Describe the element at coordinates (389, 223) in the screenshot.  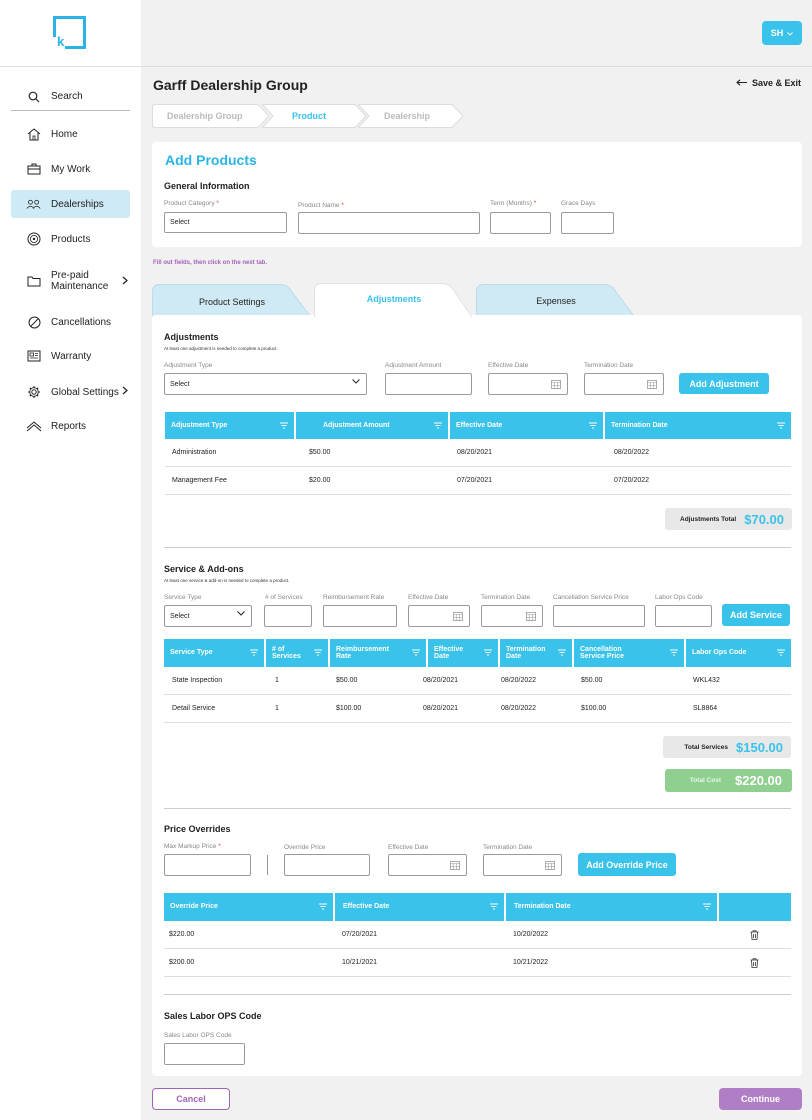
I see `product-name-input` at that location.